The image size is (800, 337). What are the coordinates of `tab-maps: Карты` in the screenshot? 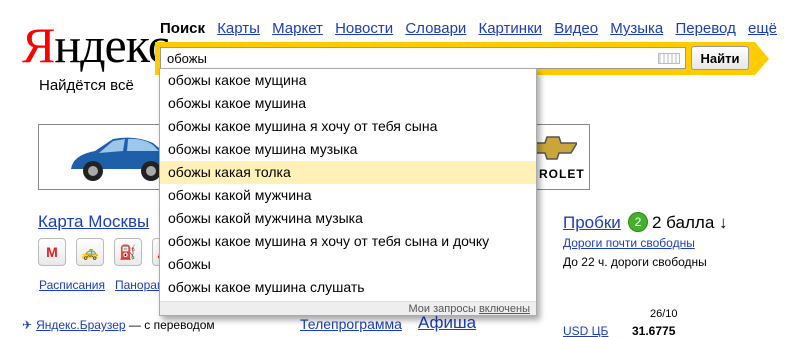 It's located at (238, 28).